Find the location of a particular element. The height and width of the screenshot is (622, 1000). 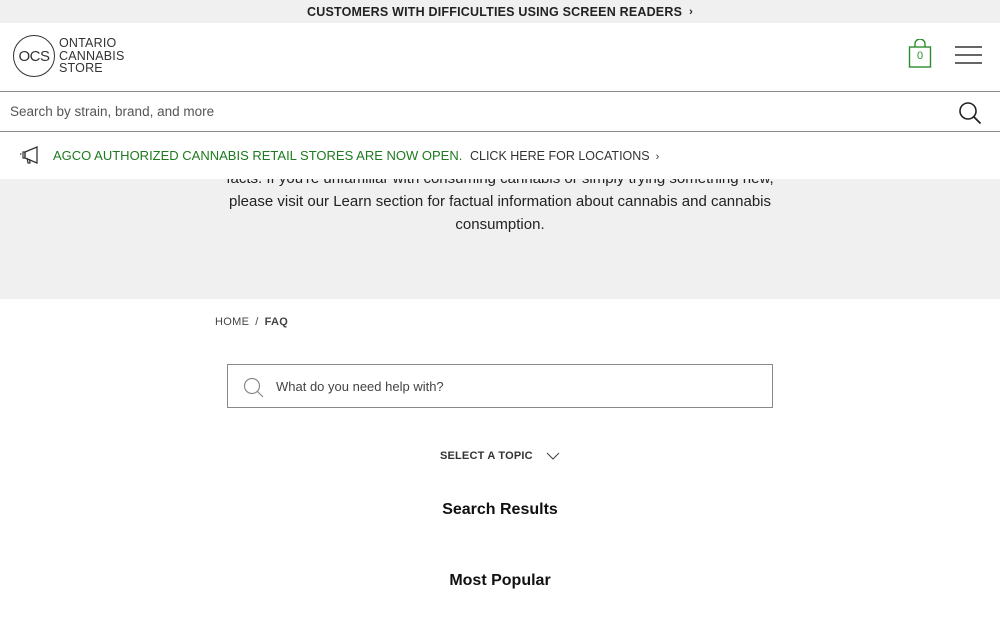

locations-link: CLICK HERE FOR LOCATIONS › is located at coordinates (564, 156).